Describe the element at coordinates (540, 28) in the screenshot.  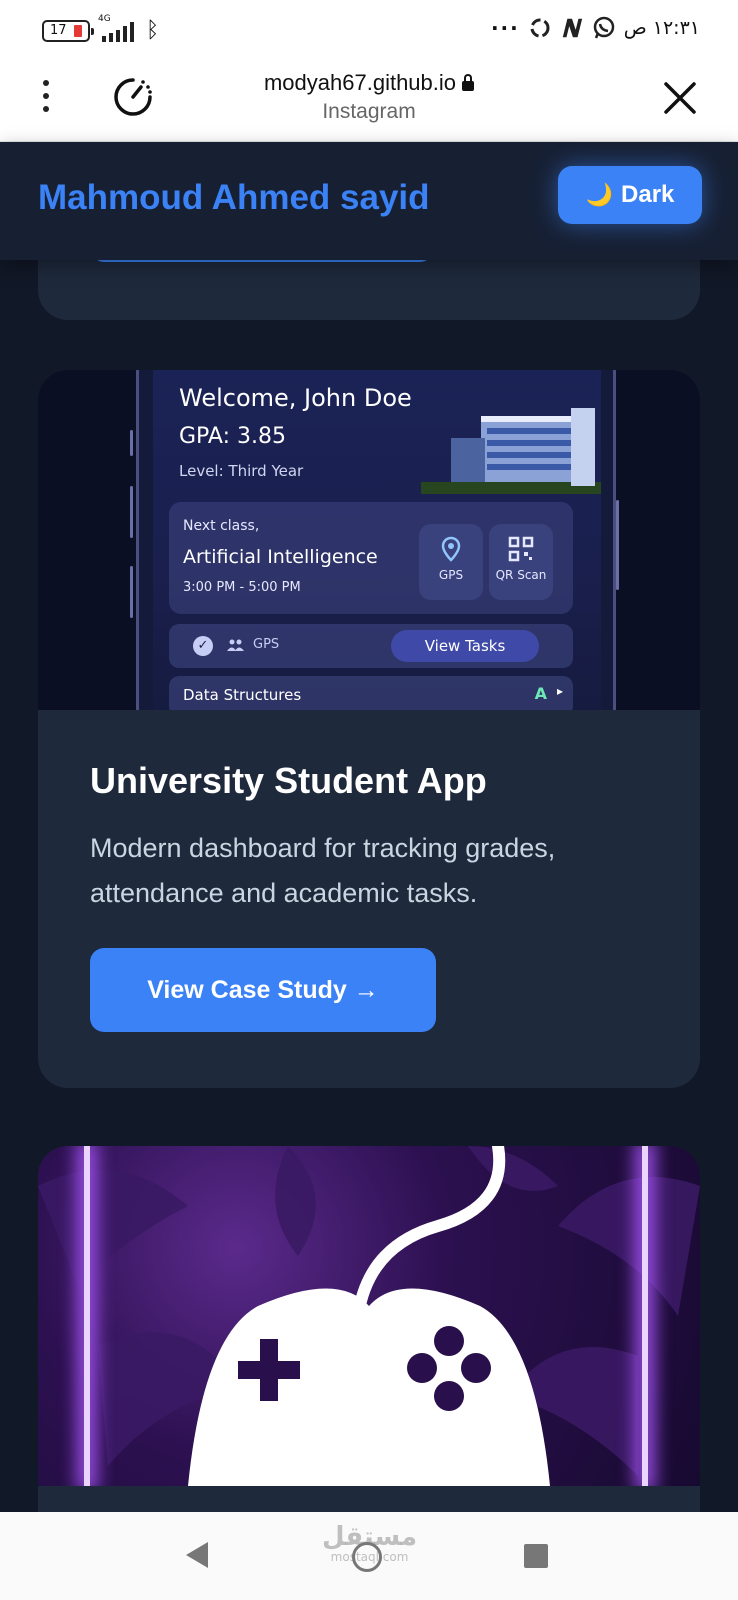
I see `sync-icon` at that location.